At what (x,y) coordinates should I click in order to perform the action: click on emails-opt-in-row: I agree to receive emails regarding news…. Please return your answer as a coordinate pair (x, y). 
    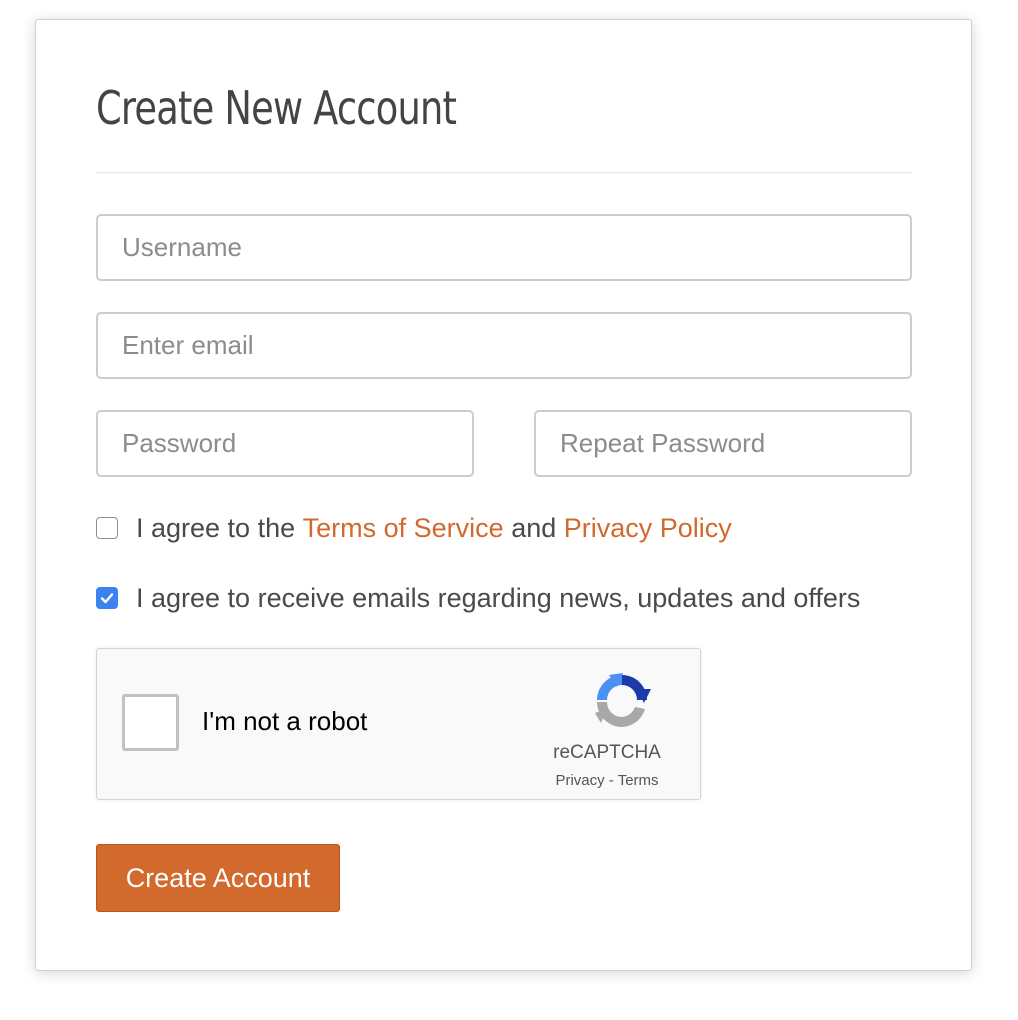
    Looking at the image, I should click on (478, 598).